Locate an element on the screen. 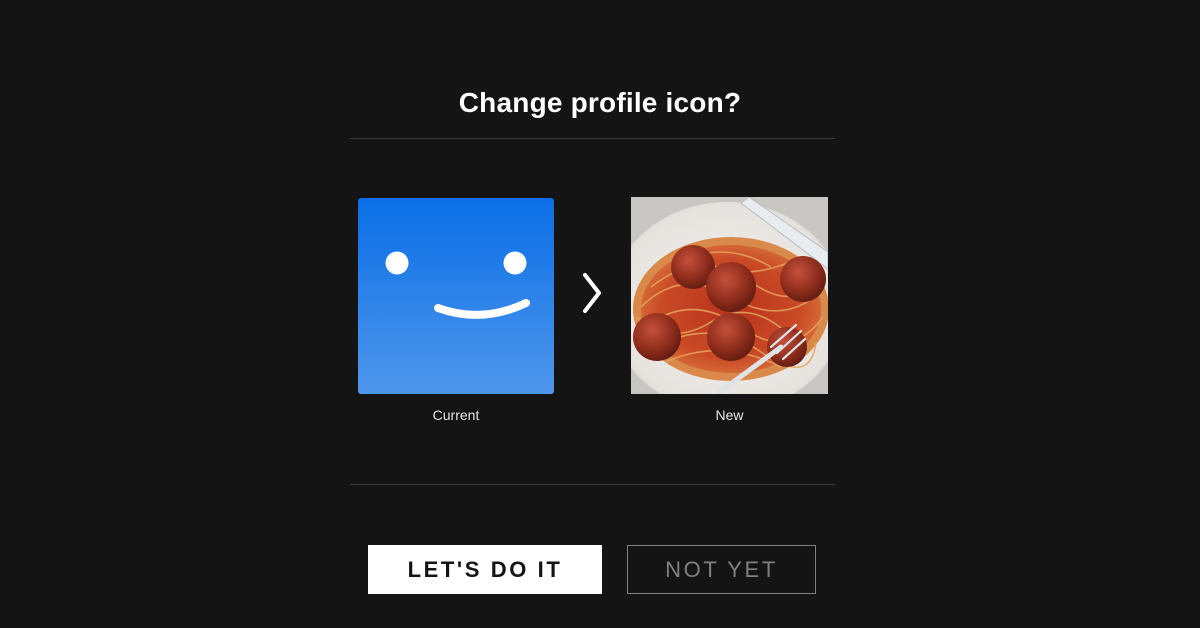 The width and height of the screenshot is (1200, 628). current-avatar-label: Current is located at coordinates (456, 415).